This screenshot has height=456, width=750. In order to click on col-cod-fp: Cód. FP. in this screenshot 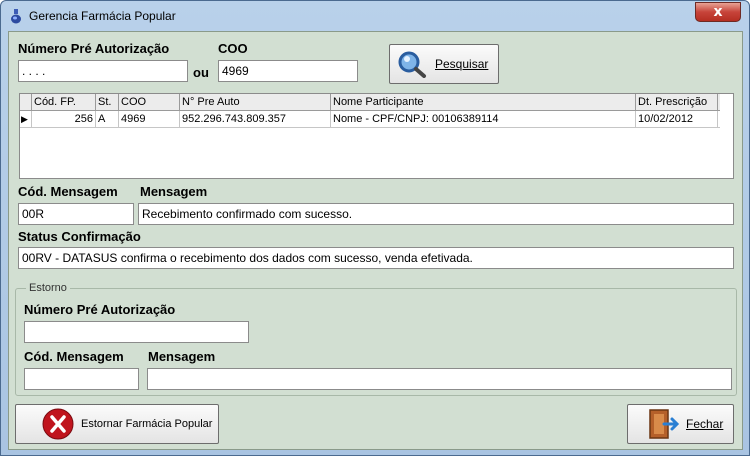, I will do `click(64, 102)`.